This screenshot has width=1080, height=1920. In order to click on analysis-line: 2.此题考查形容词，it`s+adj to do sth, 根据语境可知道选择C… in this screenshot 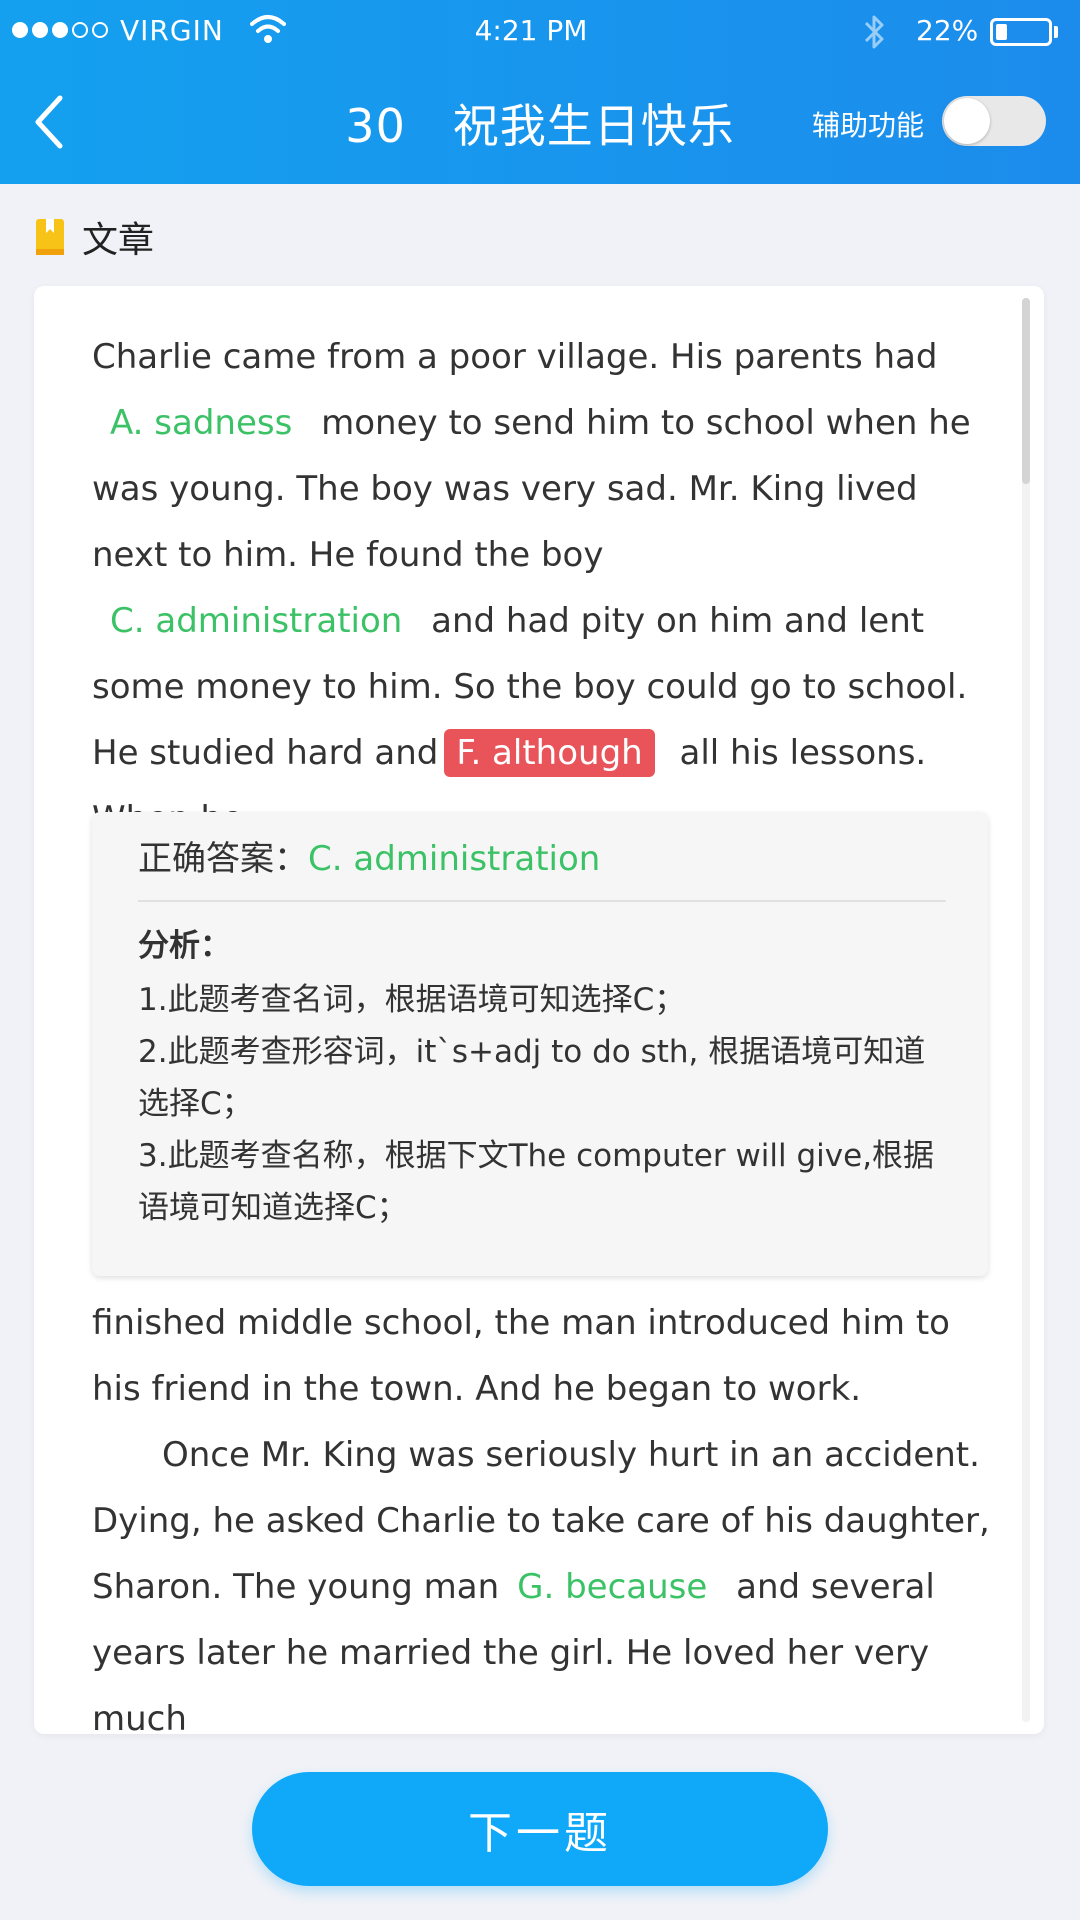, I will do `click(532, 1078)`.